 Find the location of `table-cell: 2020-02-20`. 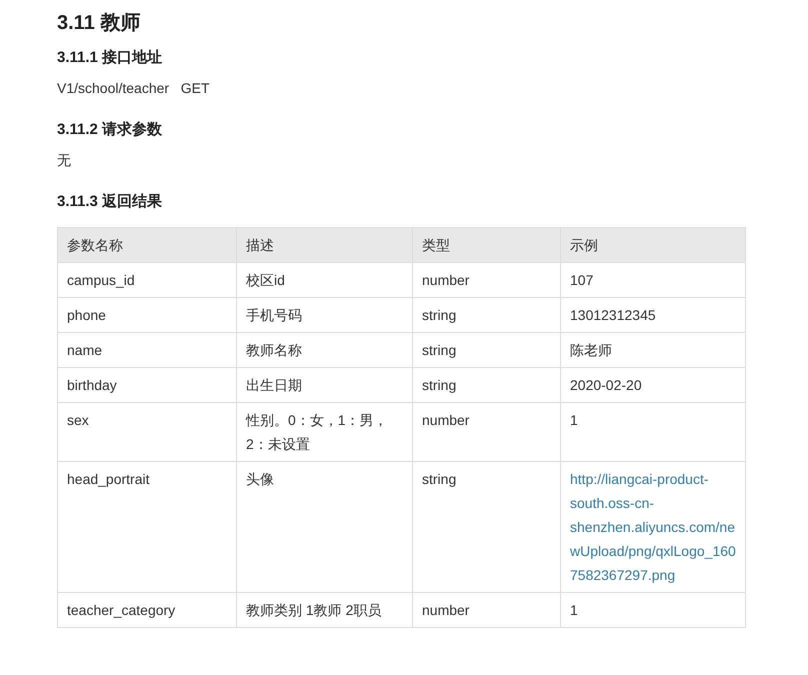

table-cell: 2020-02-20 is located at coordinates (653, 385).